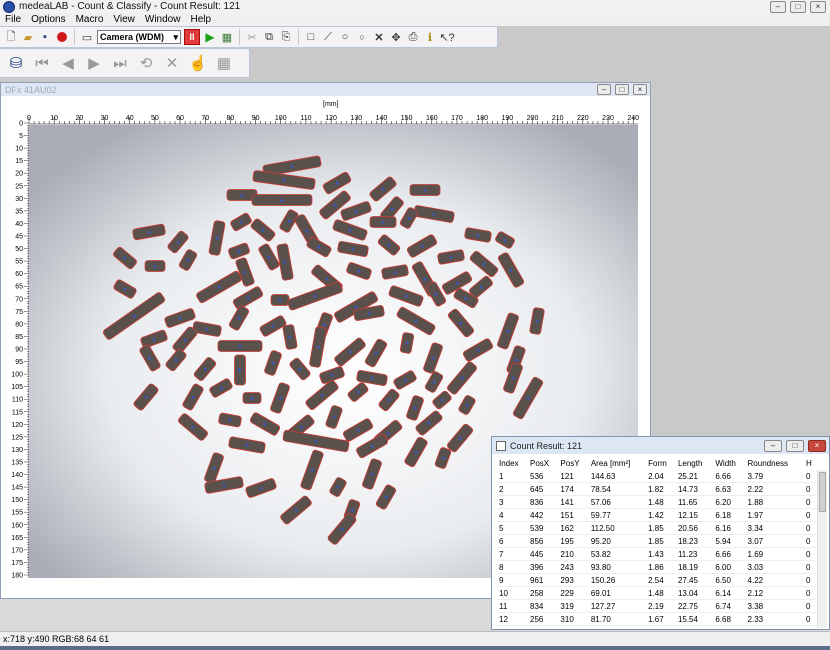 The width and height of the screenshot is (830, 650). Describe the element at coordinates (543, 463) in the screenshot. I see `column-header: PosX` at that location.